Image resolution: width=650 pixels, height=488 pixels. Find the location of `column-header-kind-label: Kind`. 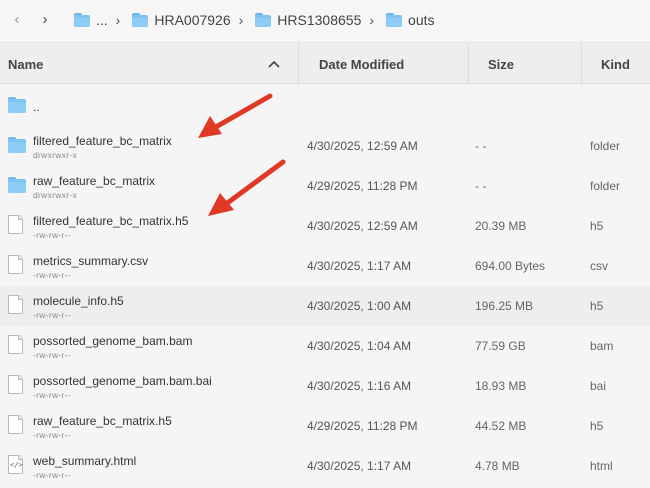

column-header-kind-label: Kind is located at coordinates (615, 64).